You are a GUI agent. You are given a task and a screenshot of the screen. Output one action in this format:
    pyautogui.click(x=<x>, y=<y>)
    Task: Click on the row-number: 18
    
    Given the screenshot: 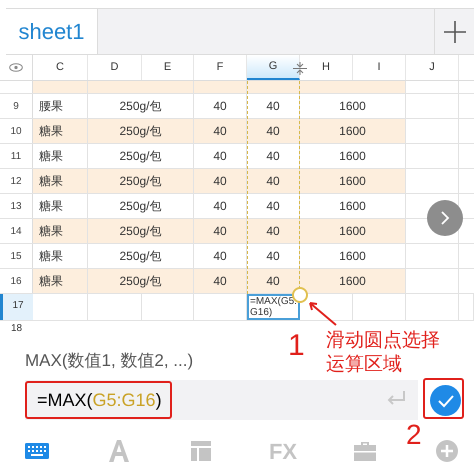 What is the action you would take?
    pyautogui.click(x=16, y=327)
    